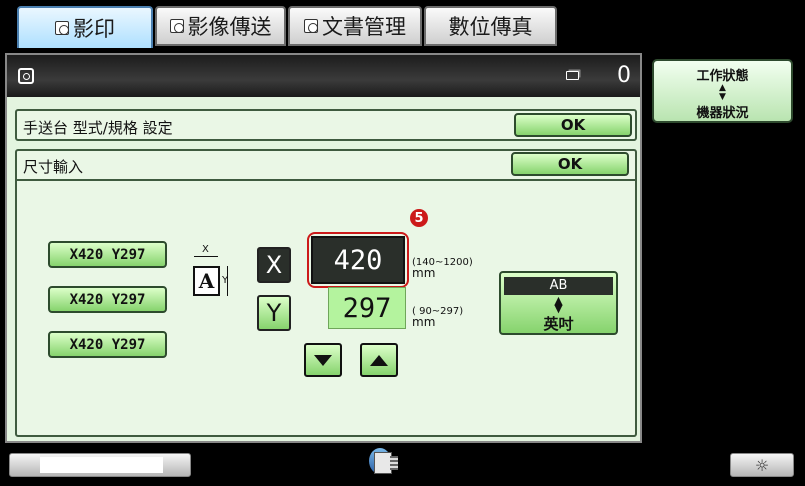  I want to click on copy-mode-icon, so click(26, 76).